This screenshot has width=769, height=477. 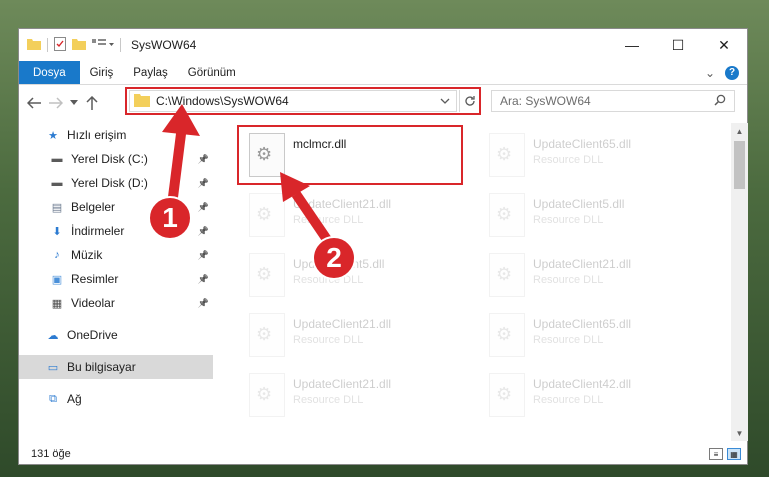 I want to click on help-icon: ?, so click(x=732, y=72).